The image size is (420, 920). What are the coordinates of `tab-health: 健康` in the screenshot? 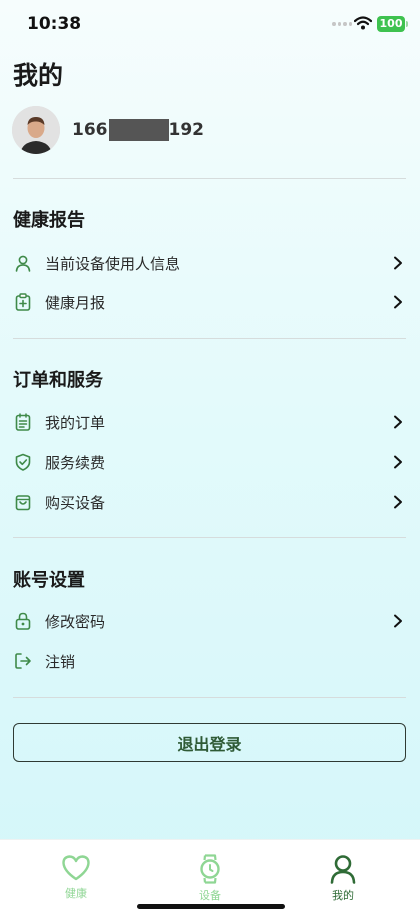 It's located at (76, 877).